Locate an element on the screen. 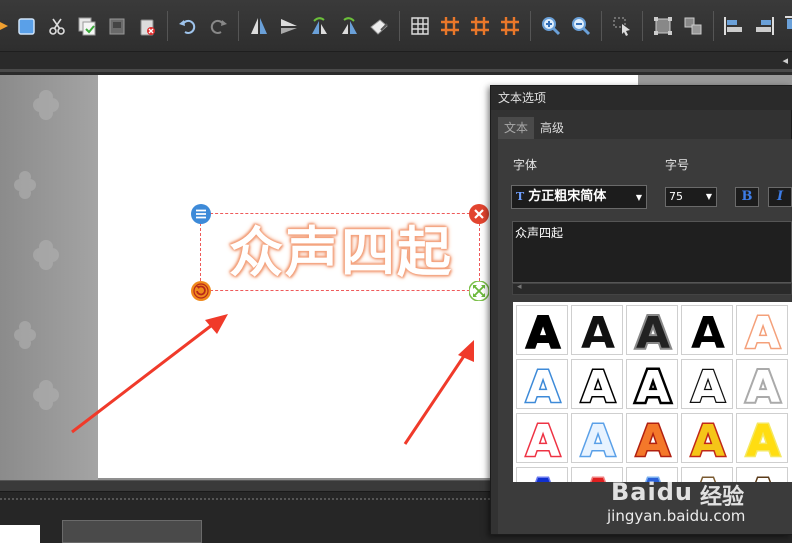  zoom-out-icon is located at coordinates (581, 26).